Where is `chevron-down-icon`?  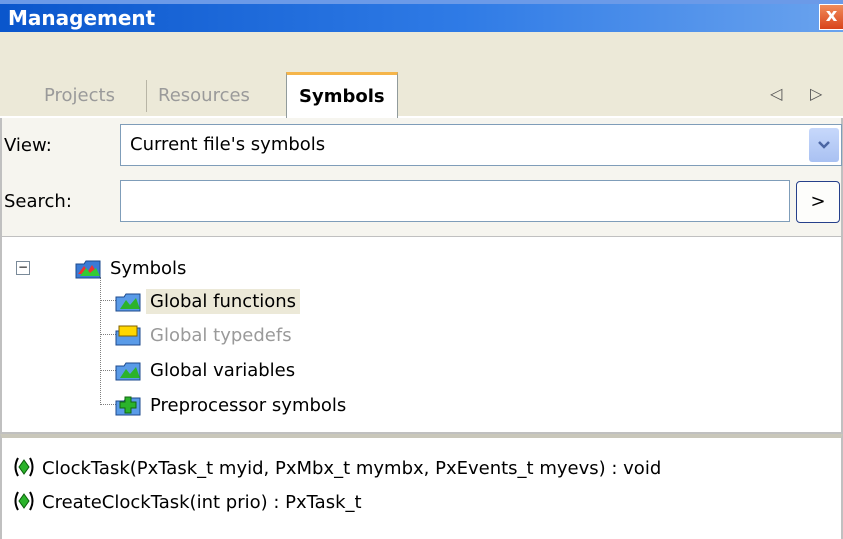
chevron-down-icon is located at coordinates (824, 145).